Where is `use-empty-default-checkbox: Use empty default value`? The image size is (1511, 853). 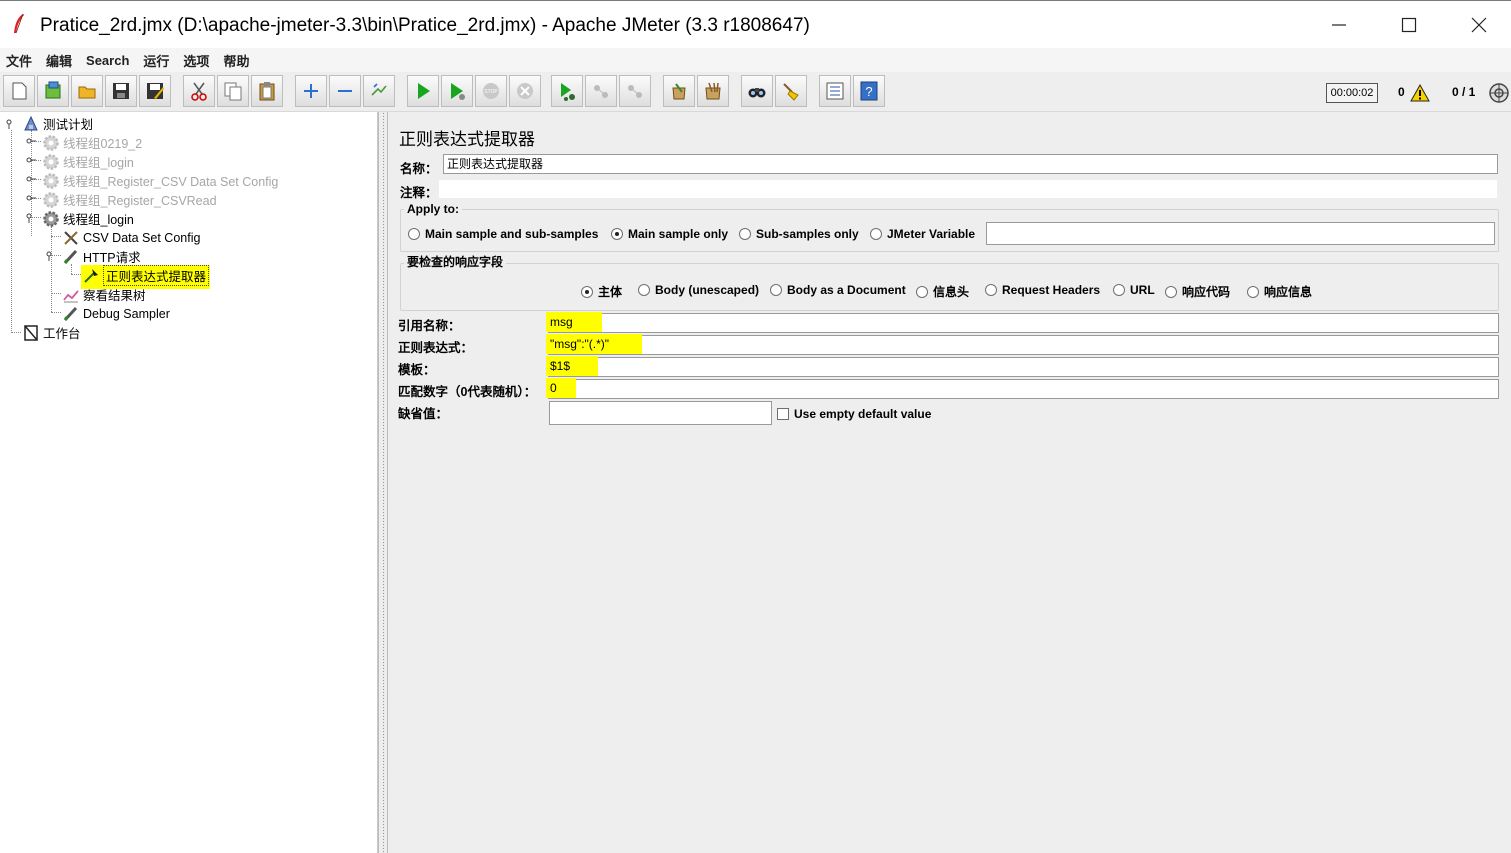
use-empty-default-checkbox: Use empty default value is located at coordinates (854, 414).